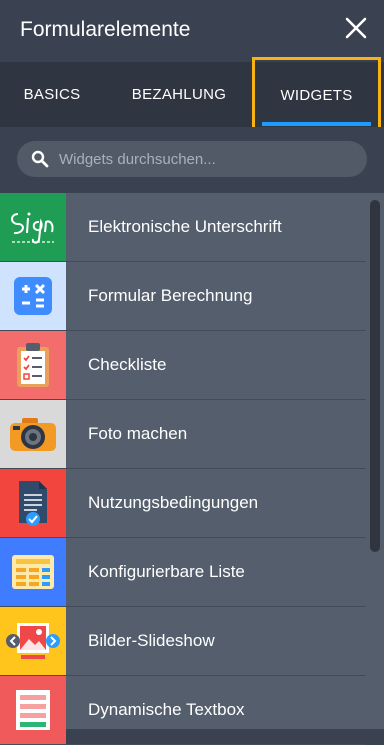 The image size is (384, 745). What do you see at coordinates (170, 295) in the screenshot?
I see `widget-label: Formular Berechnung` at bounding box center [170, 295].